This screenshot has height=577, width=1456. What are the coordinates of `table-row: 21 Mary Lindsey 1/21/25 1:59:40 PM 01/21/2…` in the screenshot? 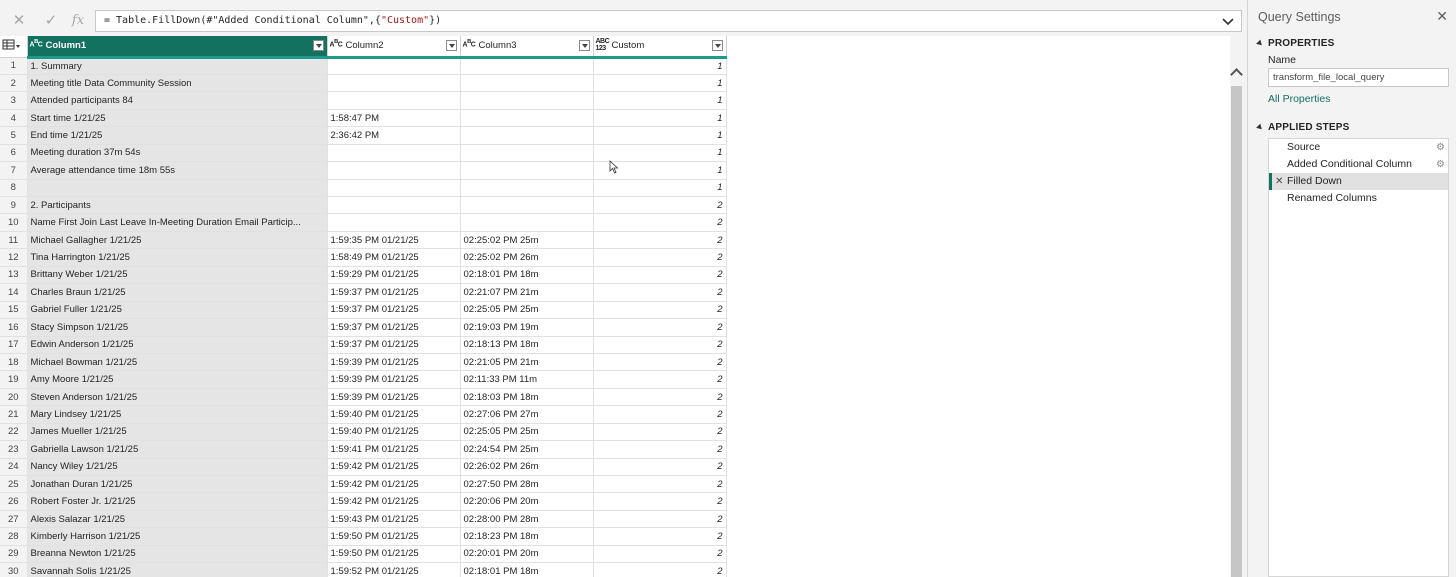 It's located at (615, 414).